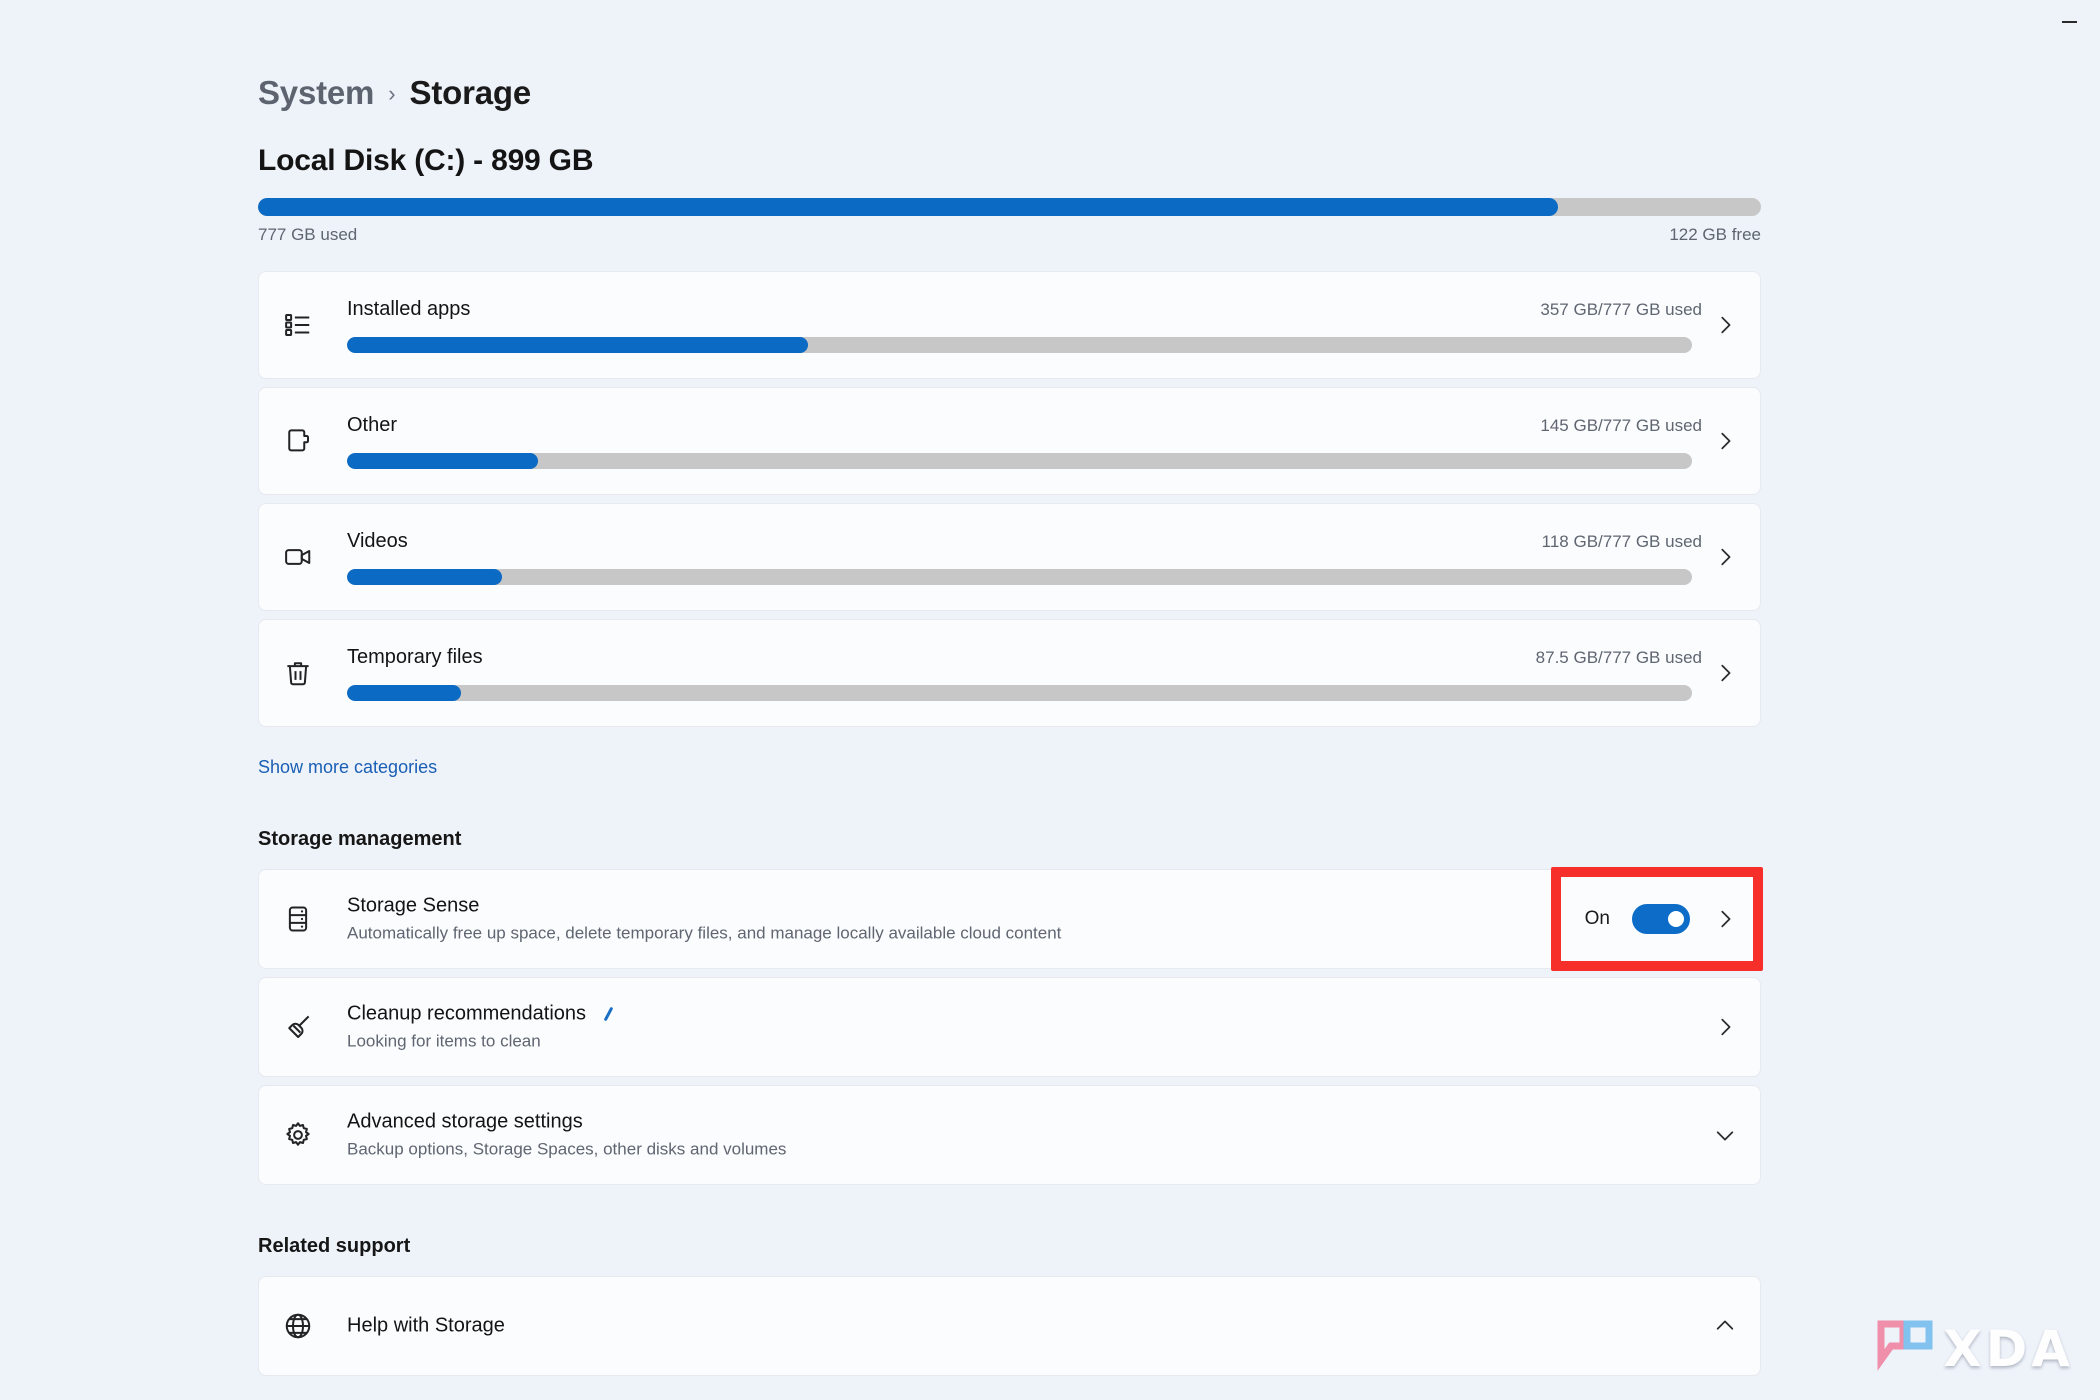 Image resolution: width=2100 pixels, height=1400 pixels. I want to click on disk-usage-legend: 777 GB used 122 GB free, so click(1009, 235).